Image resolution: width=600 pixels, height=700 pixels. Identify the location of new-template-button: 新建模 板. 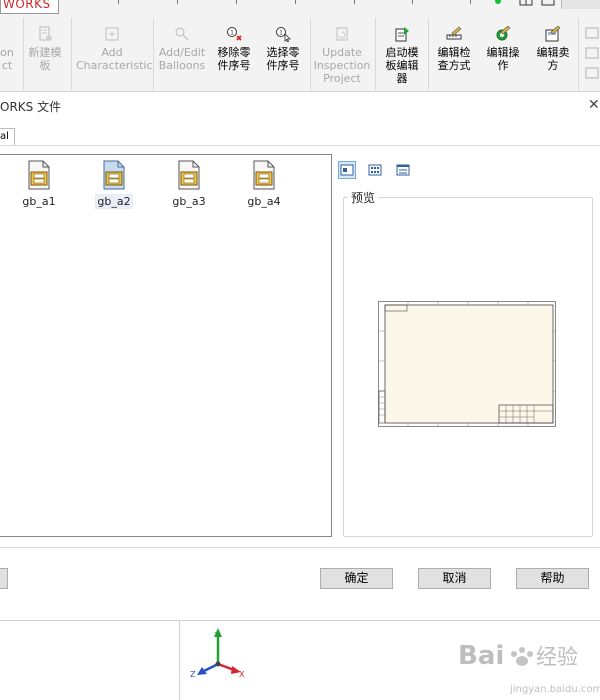
(45, 58).